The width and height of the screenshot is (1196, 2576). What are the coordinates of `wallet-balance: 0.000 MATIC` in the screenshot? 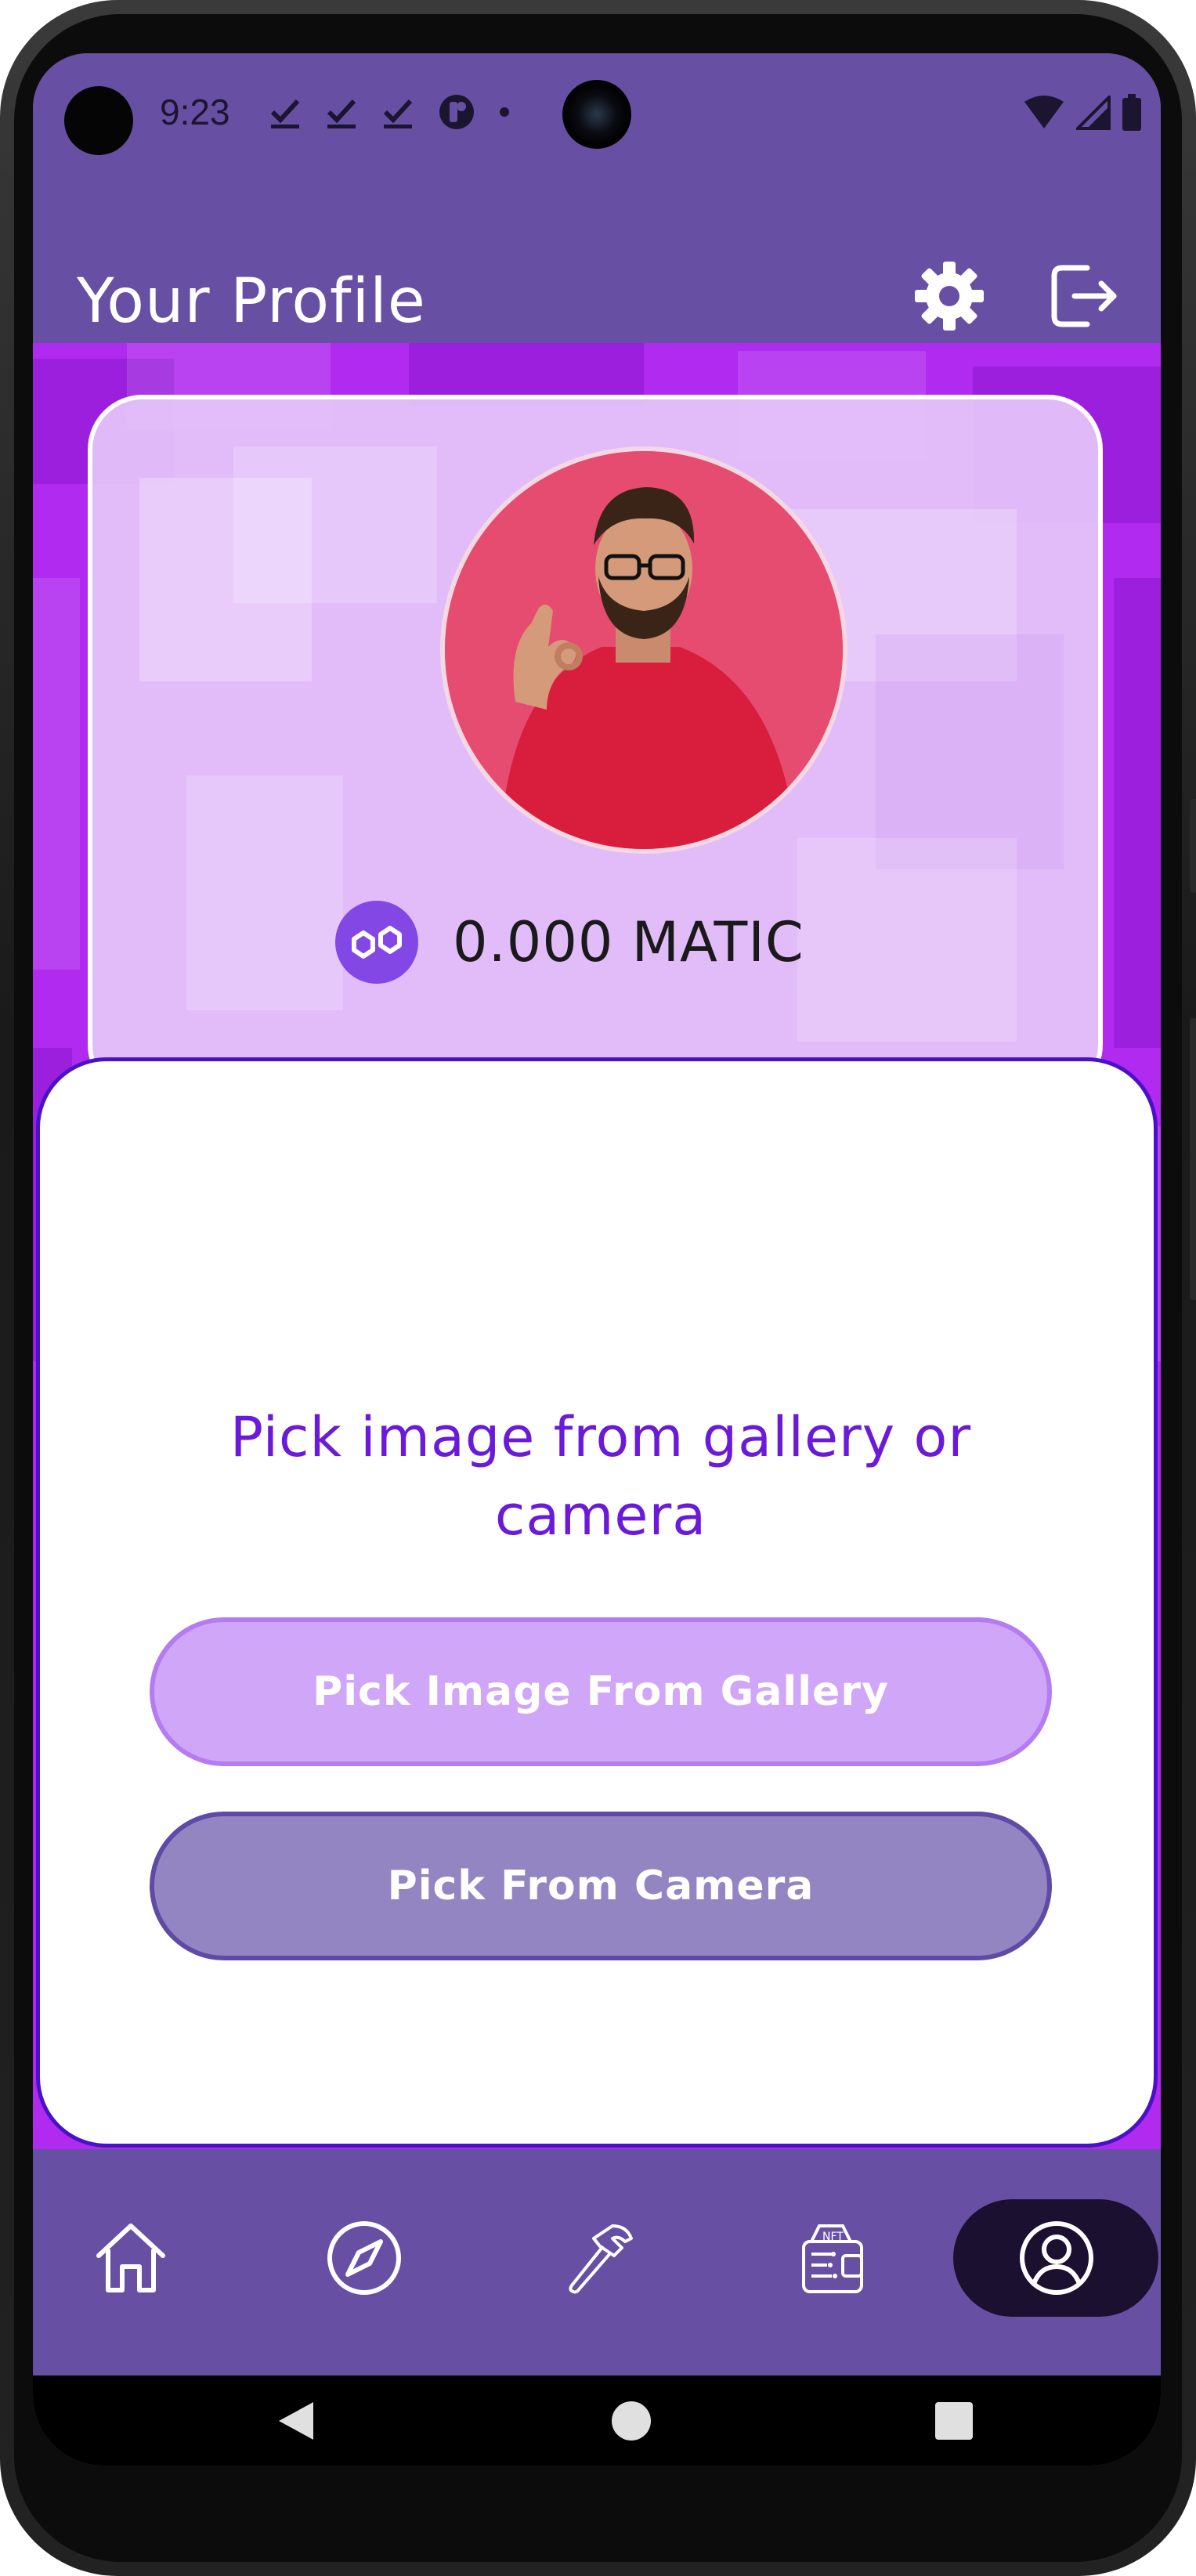 It's located at (628, 942).